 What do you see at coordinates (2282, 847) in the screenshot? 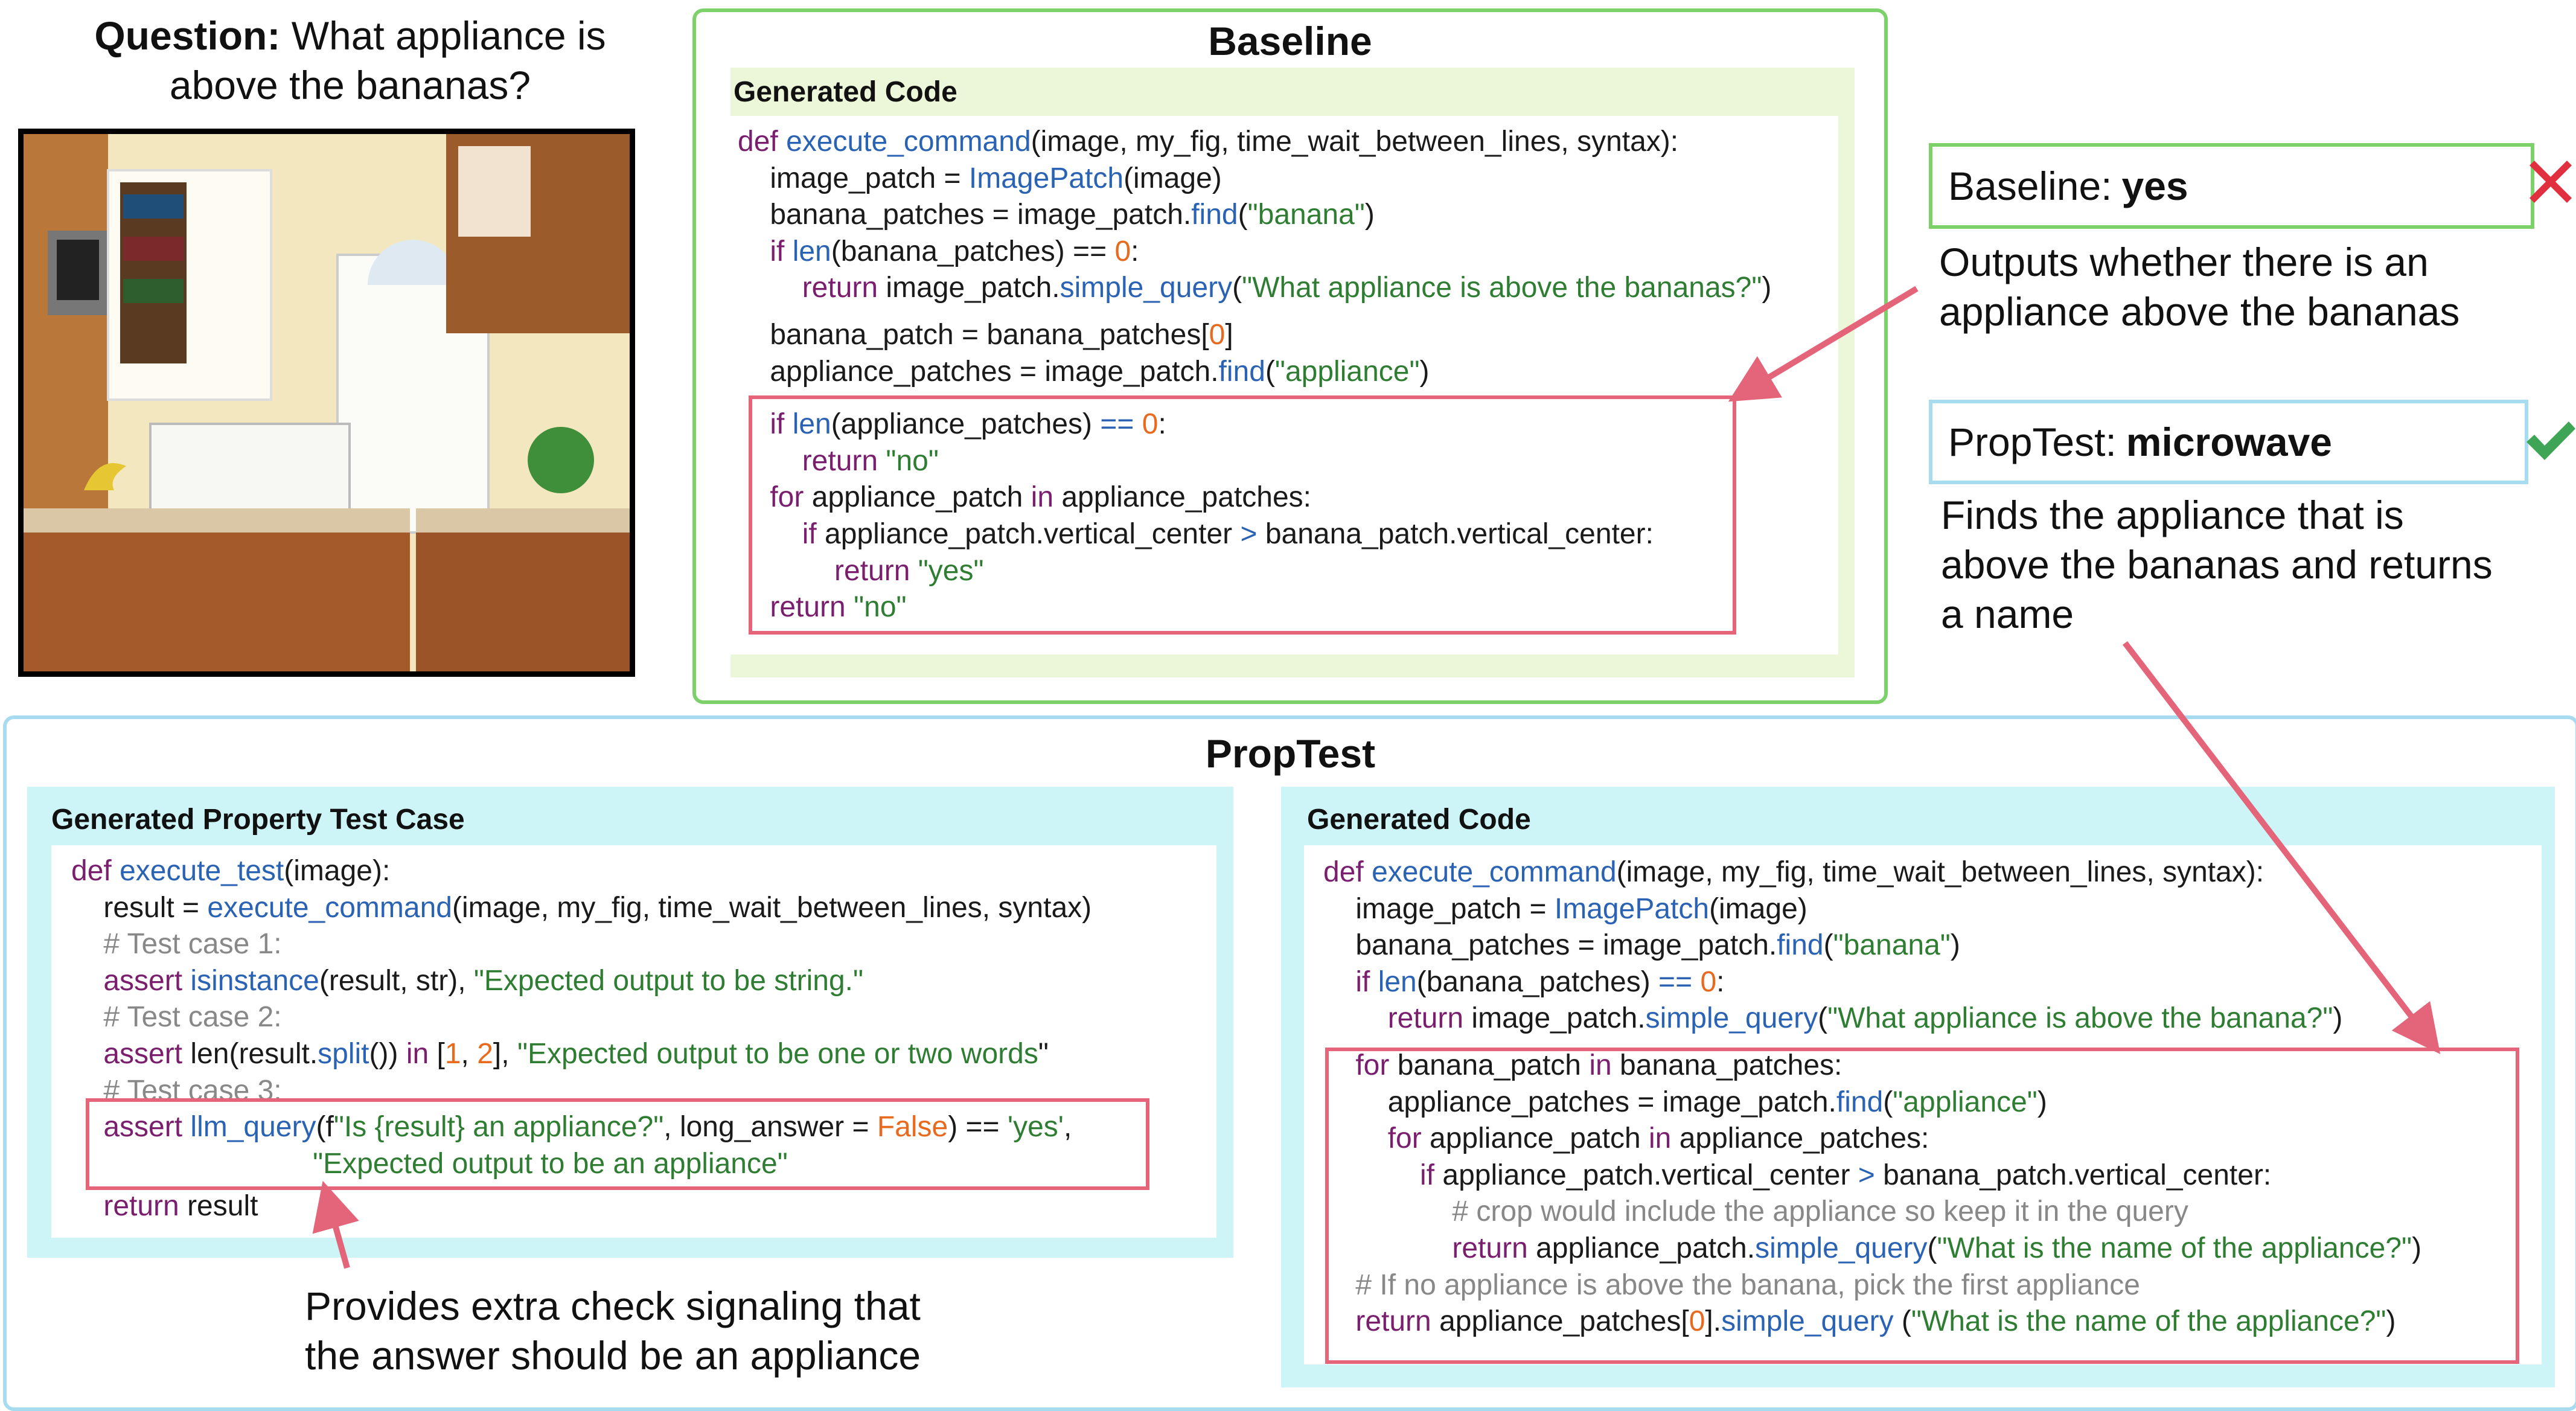
I see `arrow-proptest` at bounding box center [2282, 847].